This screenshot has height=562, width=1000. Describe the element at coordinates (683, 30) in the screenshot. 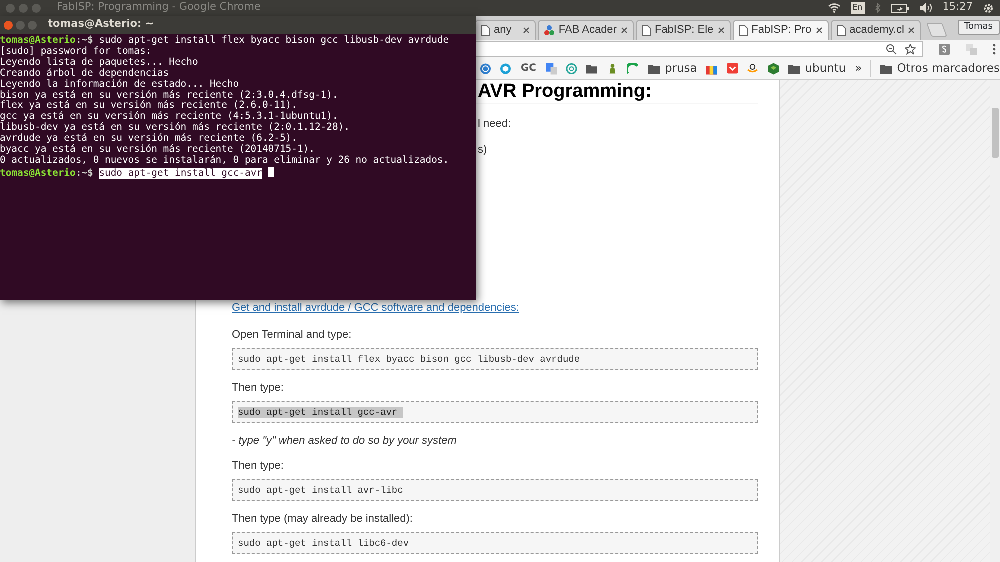

I see `browser-tab: FabISP: Ele` at that location.